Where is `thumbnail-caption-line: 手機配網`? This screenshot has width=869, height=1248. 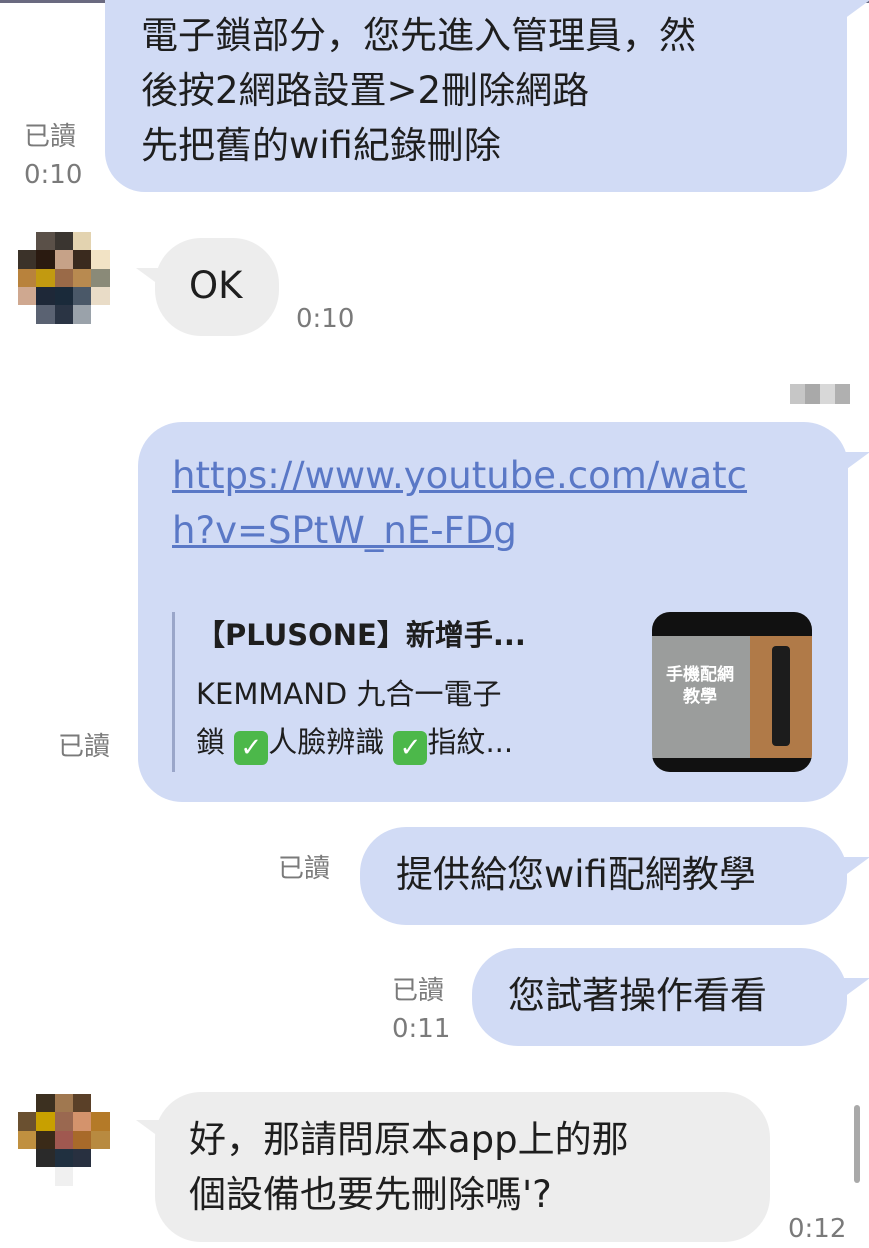
thumbnail-caption-line: 手機配網 is located at coordinates (700, 675).